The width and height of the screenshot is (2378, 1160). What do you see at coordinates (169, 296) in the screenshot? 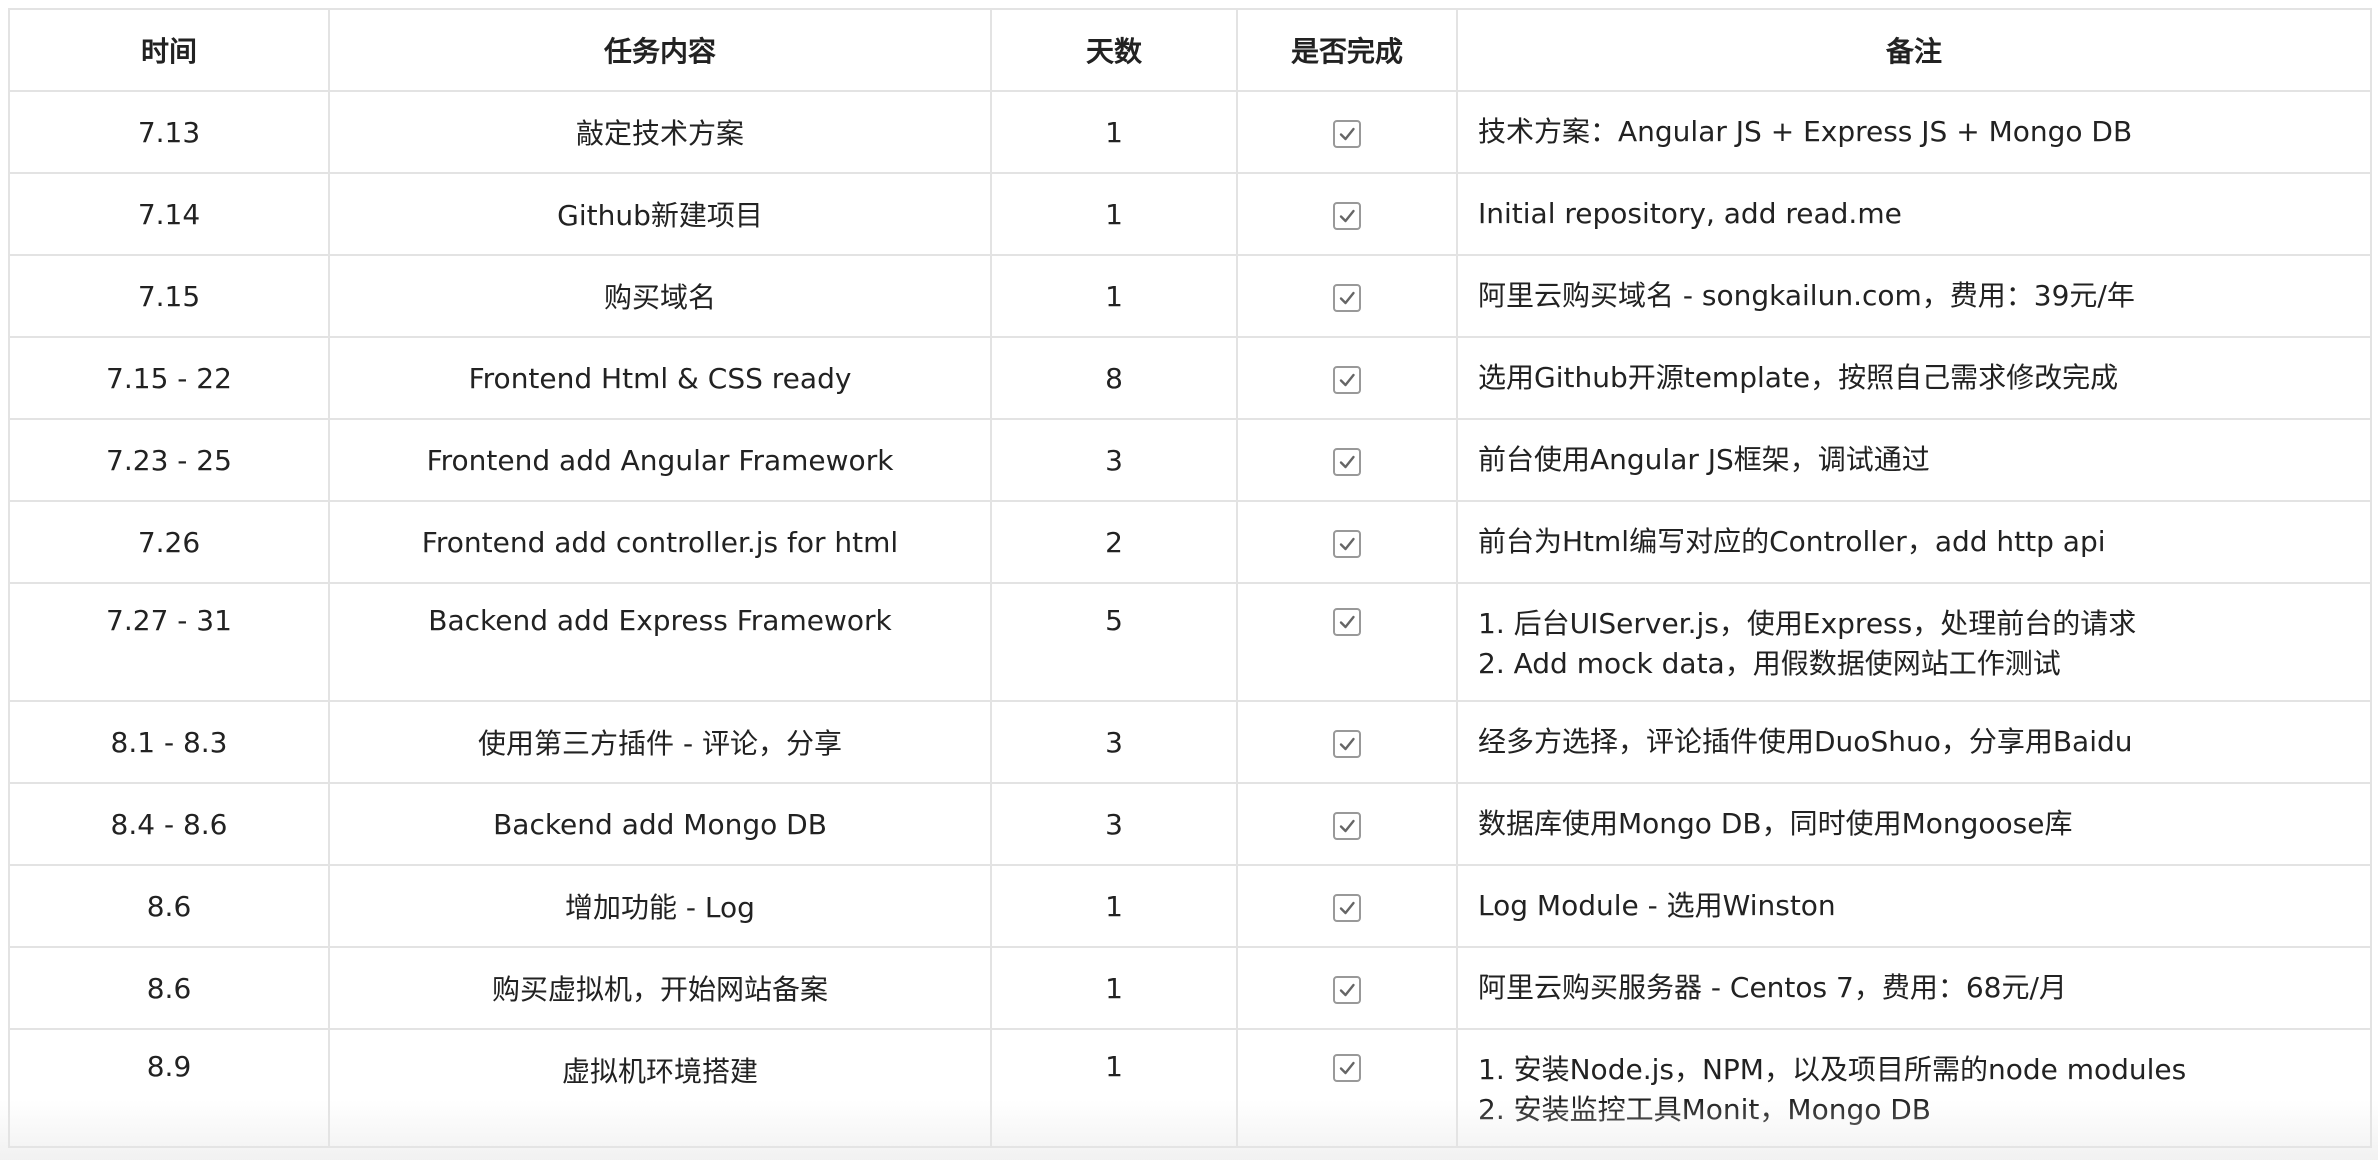
I see `cell-time: 7.15` at bounding box center [169, 296].